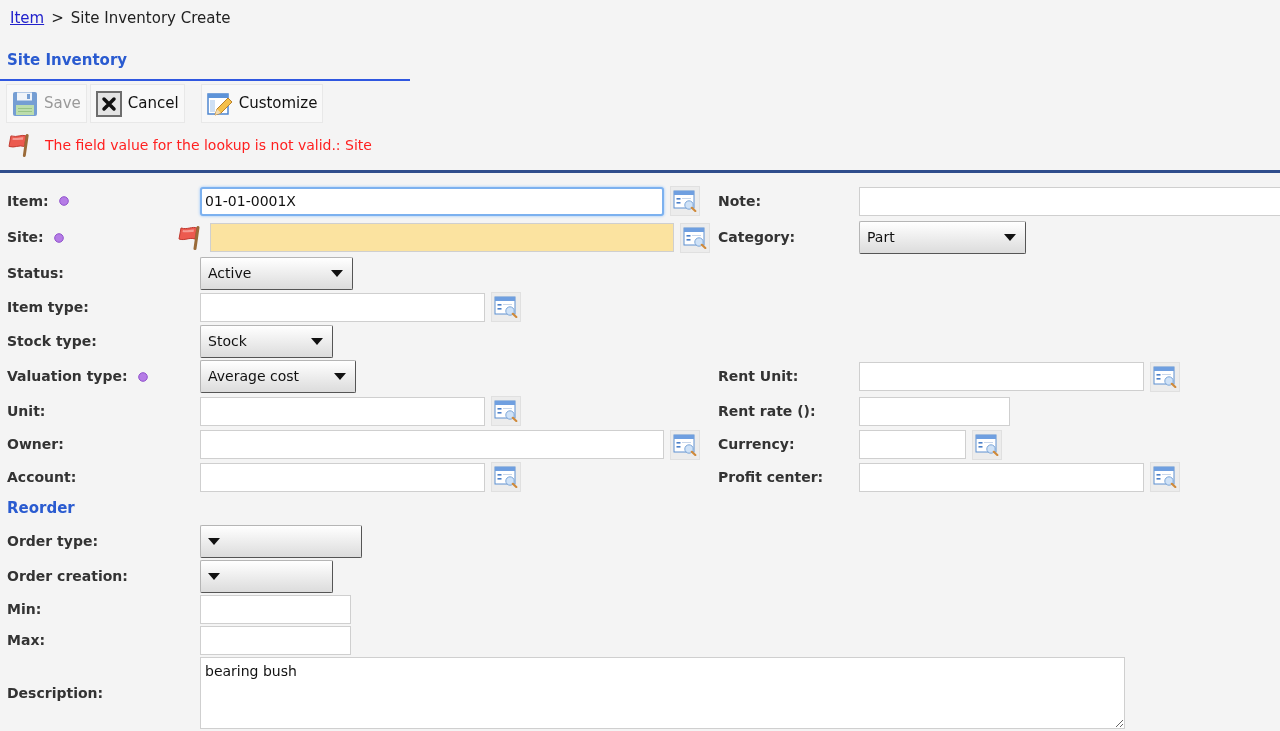  What do you see at coordinates (26, 411) in the screenshot?
I see `field-label: Unit:` at bounding box center [26, 411].